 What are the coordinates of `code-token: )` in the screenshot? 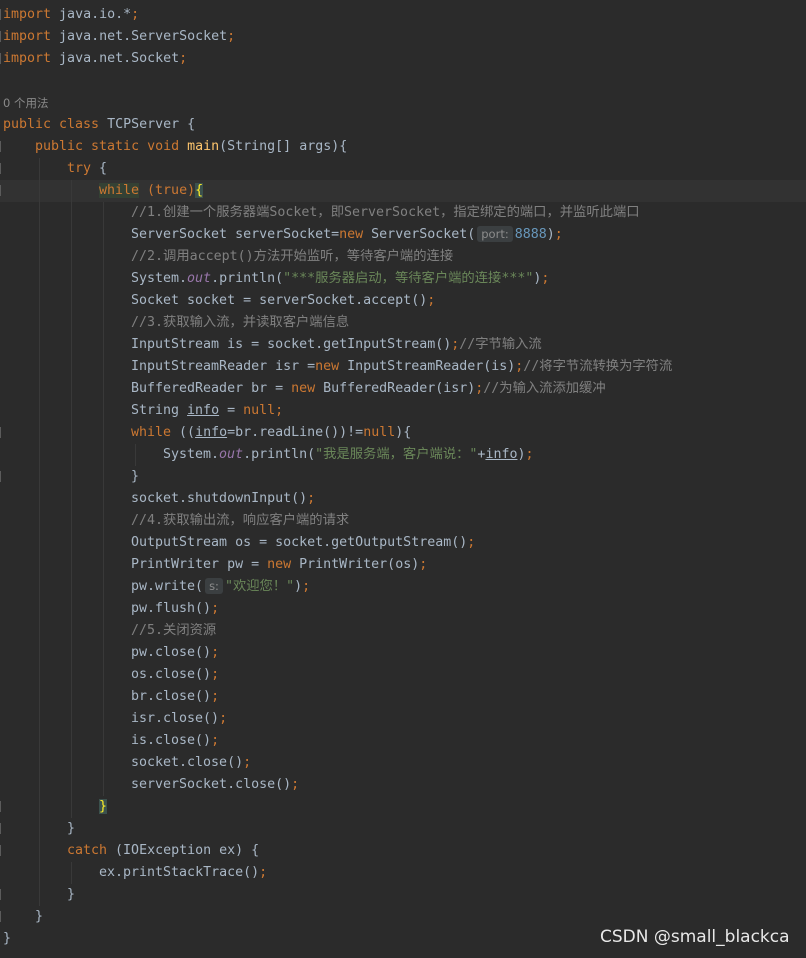 It's located at (298, 586).